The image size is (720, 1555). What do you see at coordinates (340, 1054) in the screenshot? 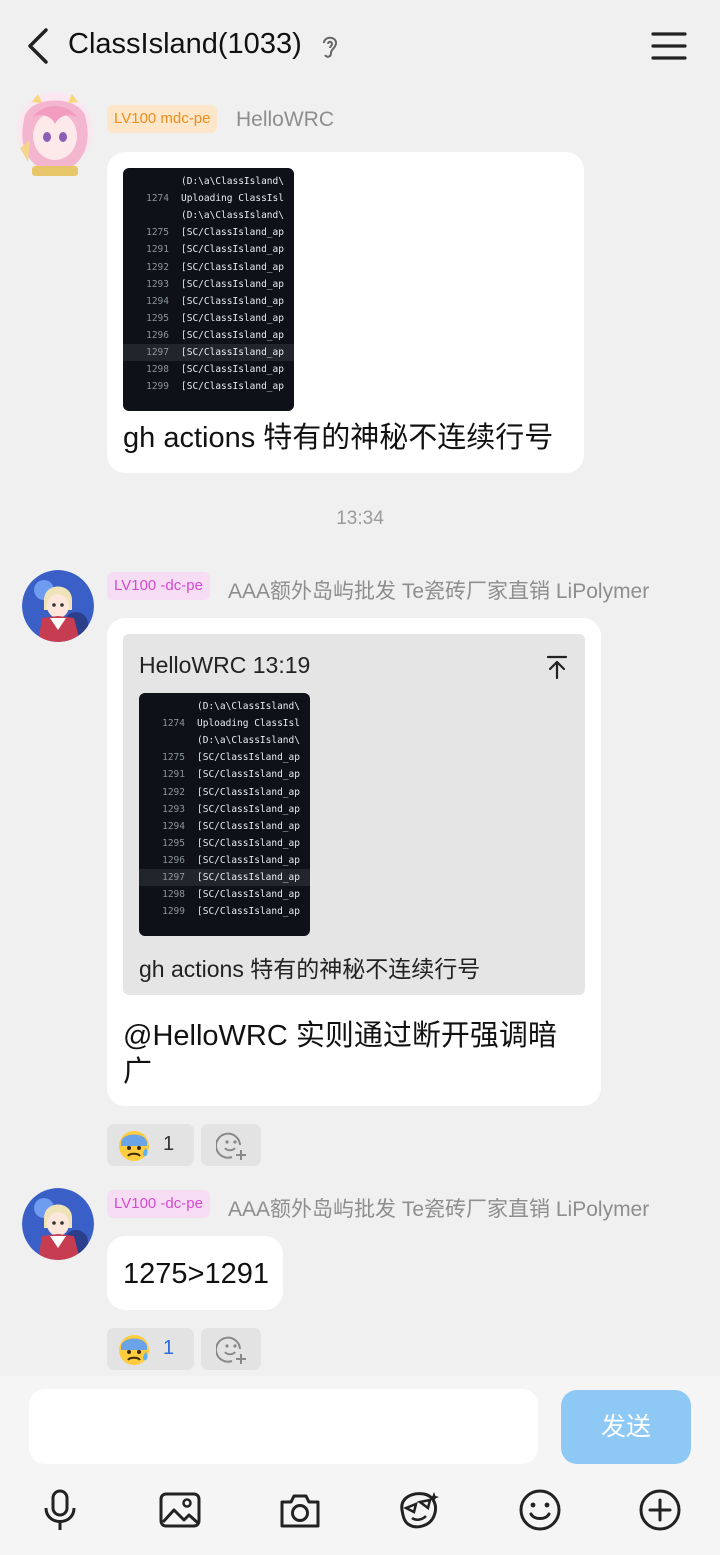
I see `message-text: @HelloWRC 实则通过断开强调暗 广` at bounding box center [340, 1054].